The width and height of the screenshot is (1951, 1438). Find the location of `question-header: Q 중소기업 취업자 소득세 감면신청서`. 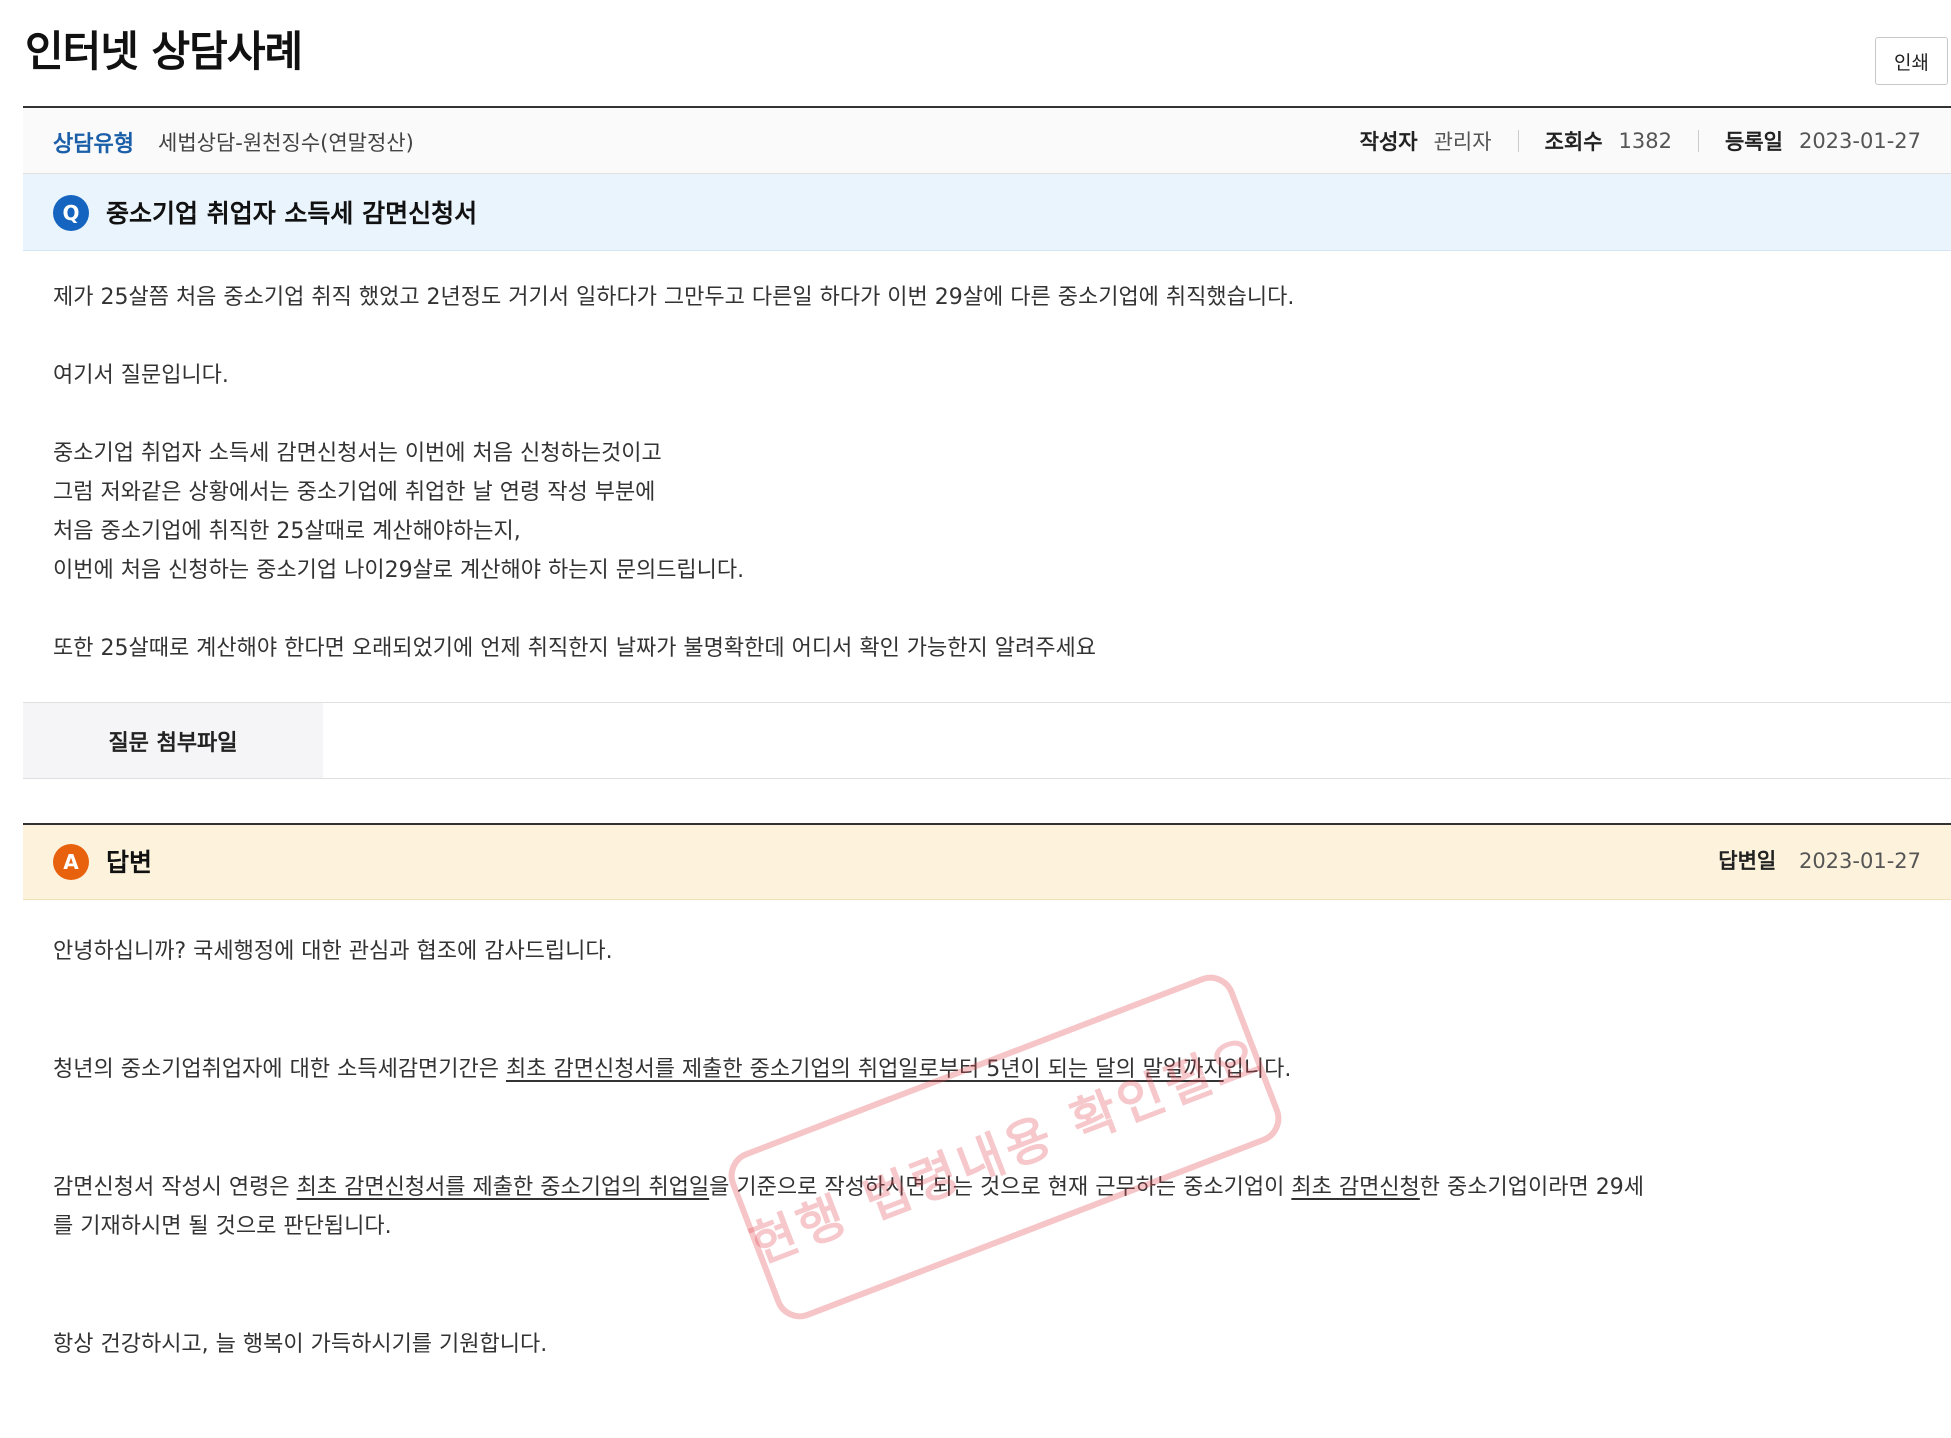

question-header: Q 중소기업 취업자 소득세 감면신청서 is located at coordinates (987, 212).